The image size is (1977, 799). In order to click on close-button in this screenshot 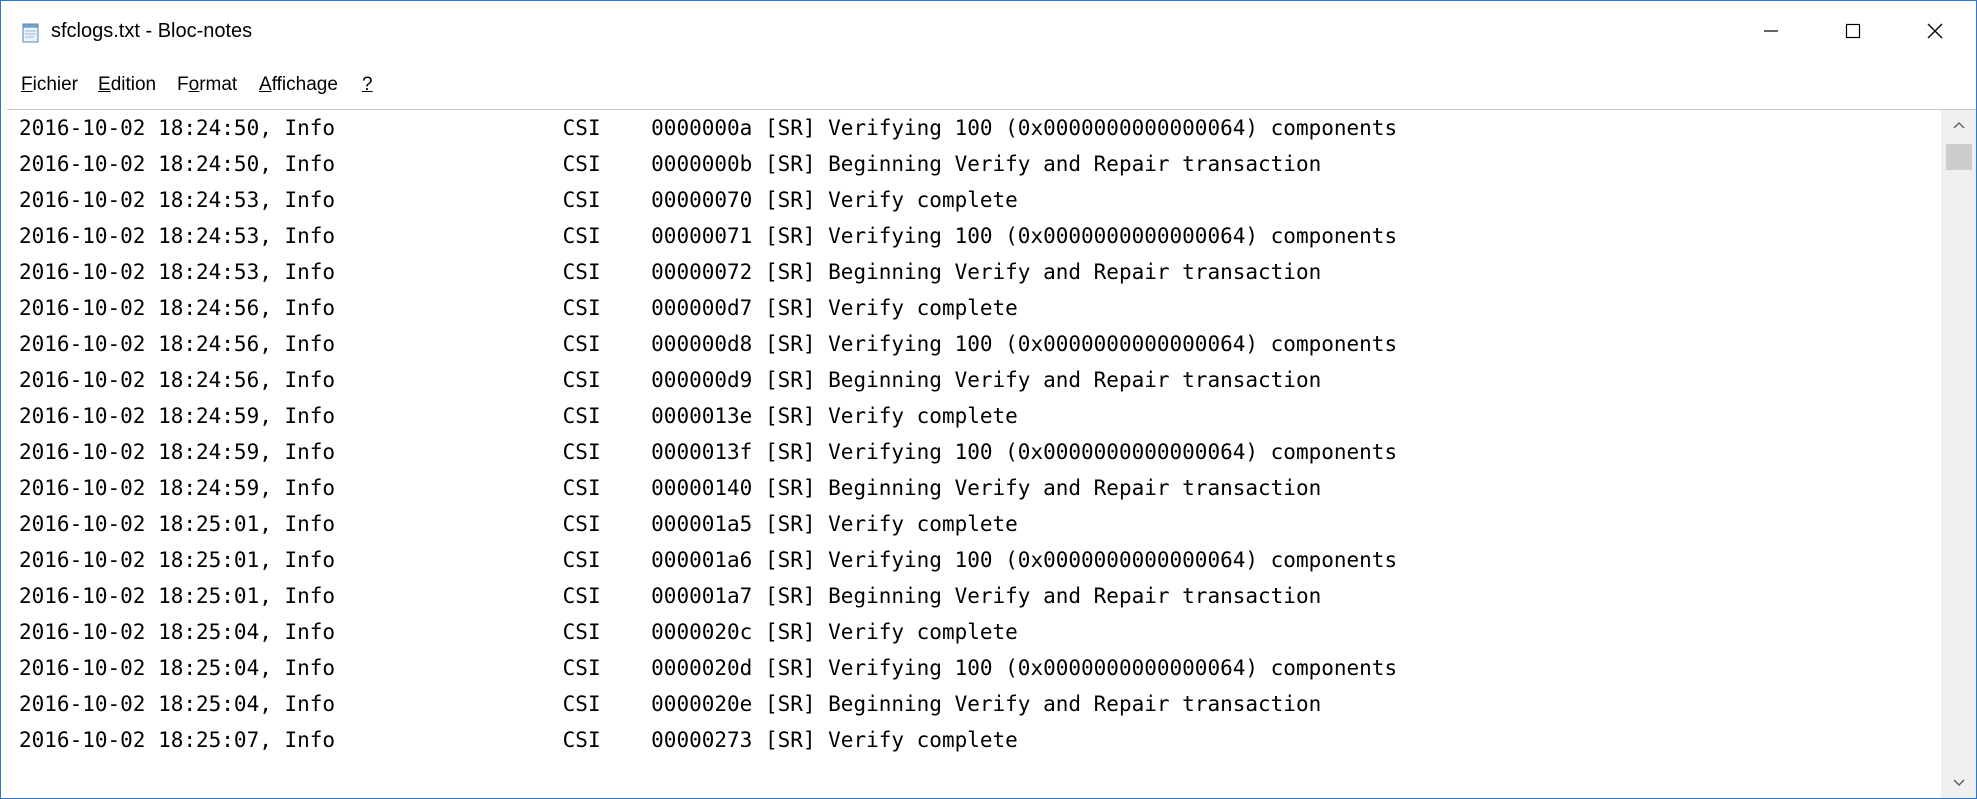, I will do `click(1935, 33)`.